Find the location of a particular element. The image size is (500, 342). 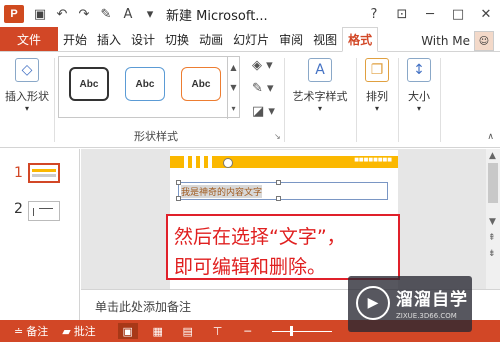

dialog-launcher-icon: ↘ is located at coordinates (277, 136).